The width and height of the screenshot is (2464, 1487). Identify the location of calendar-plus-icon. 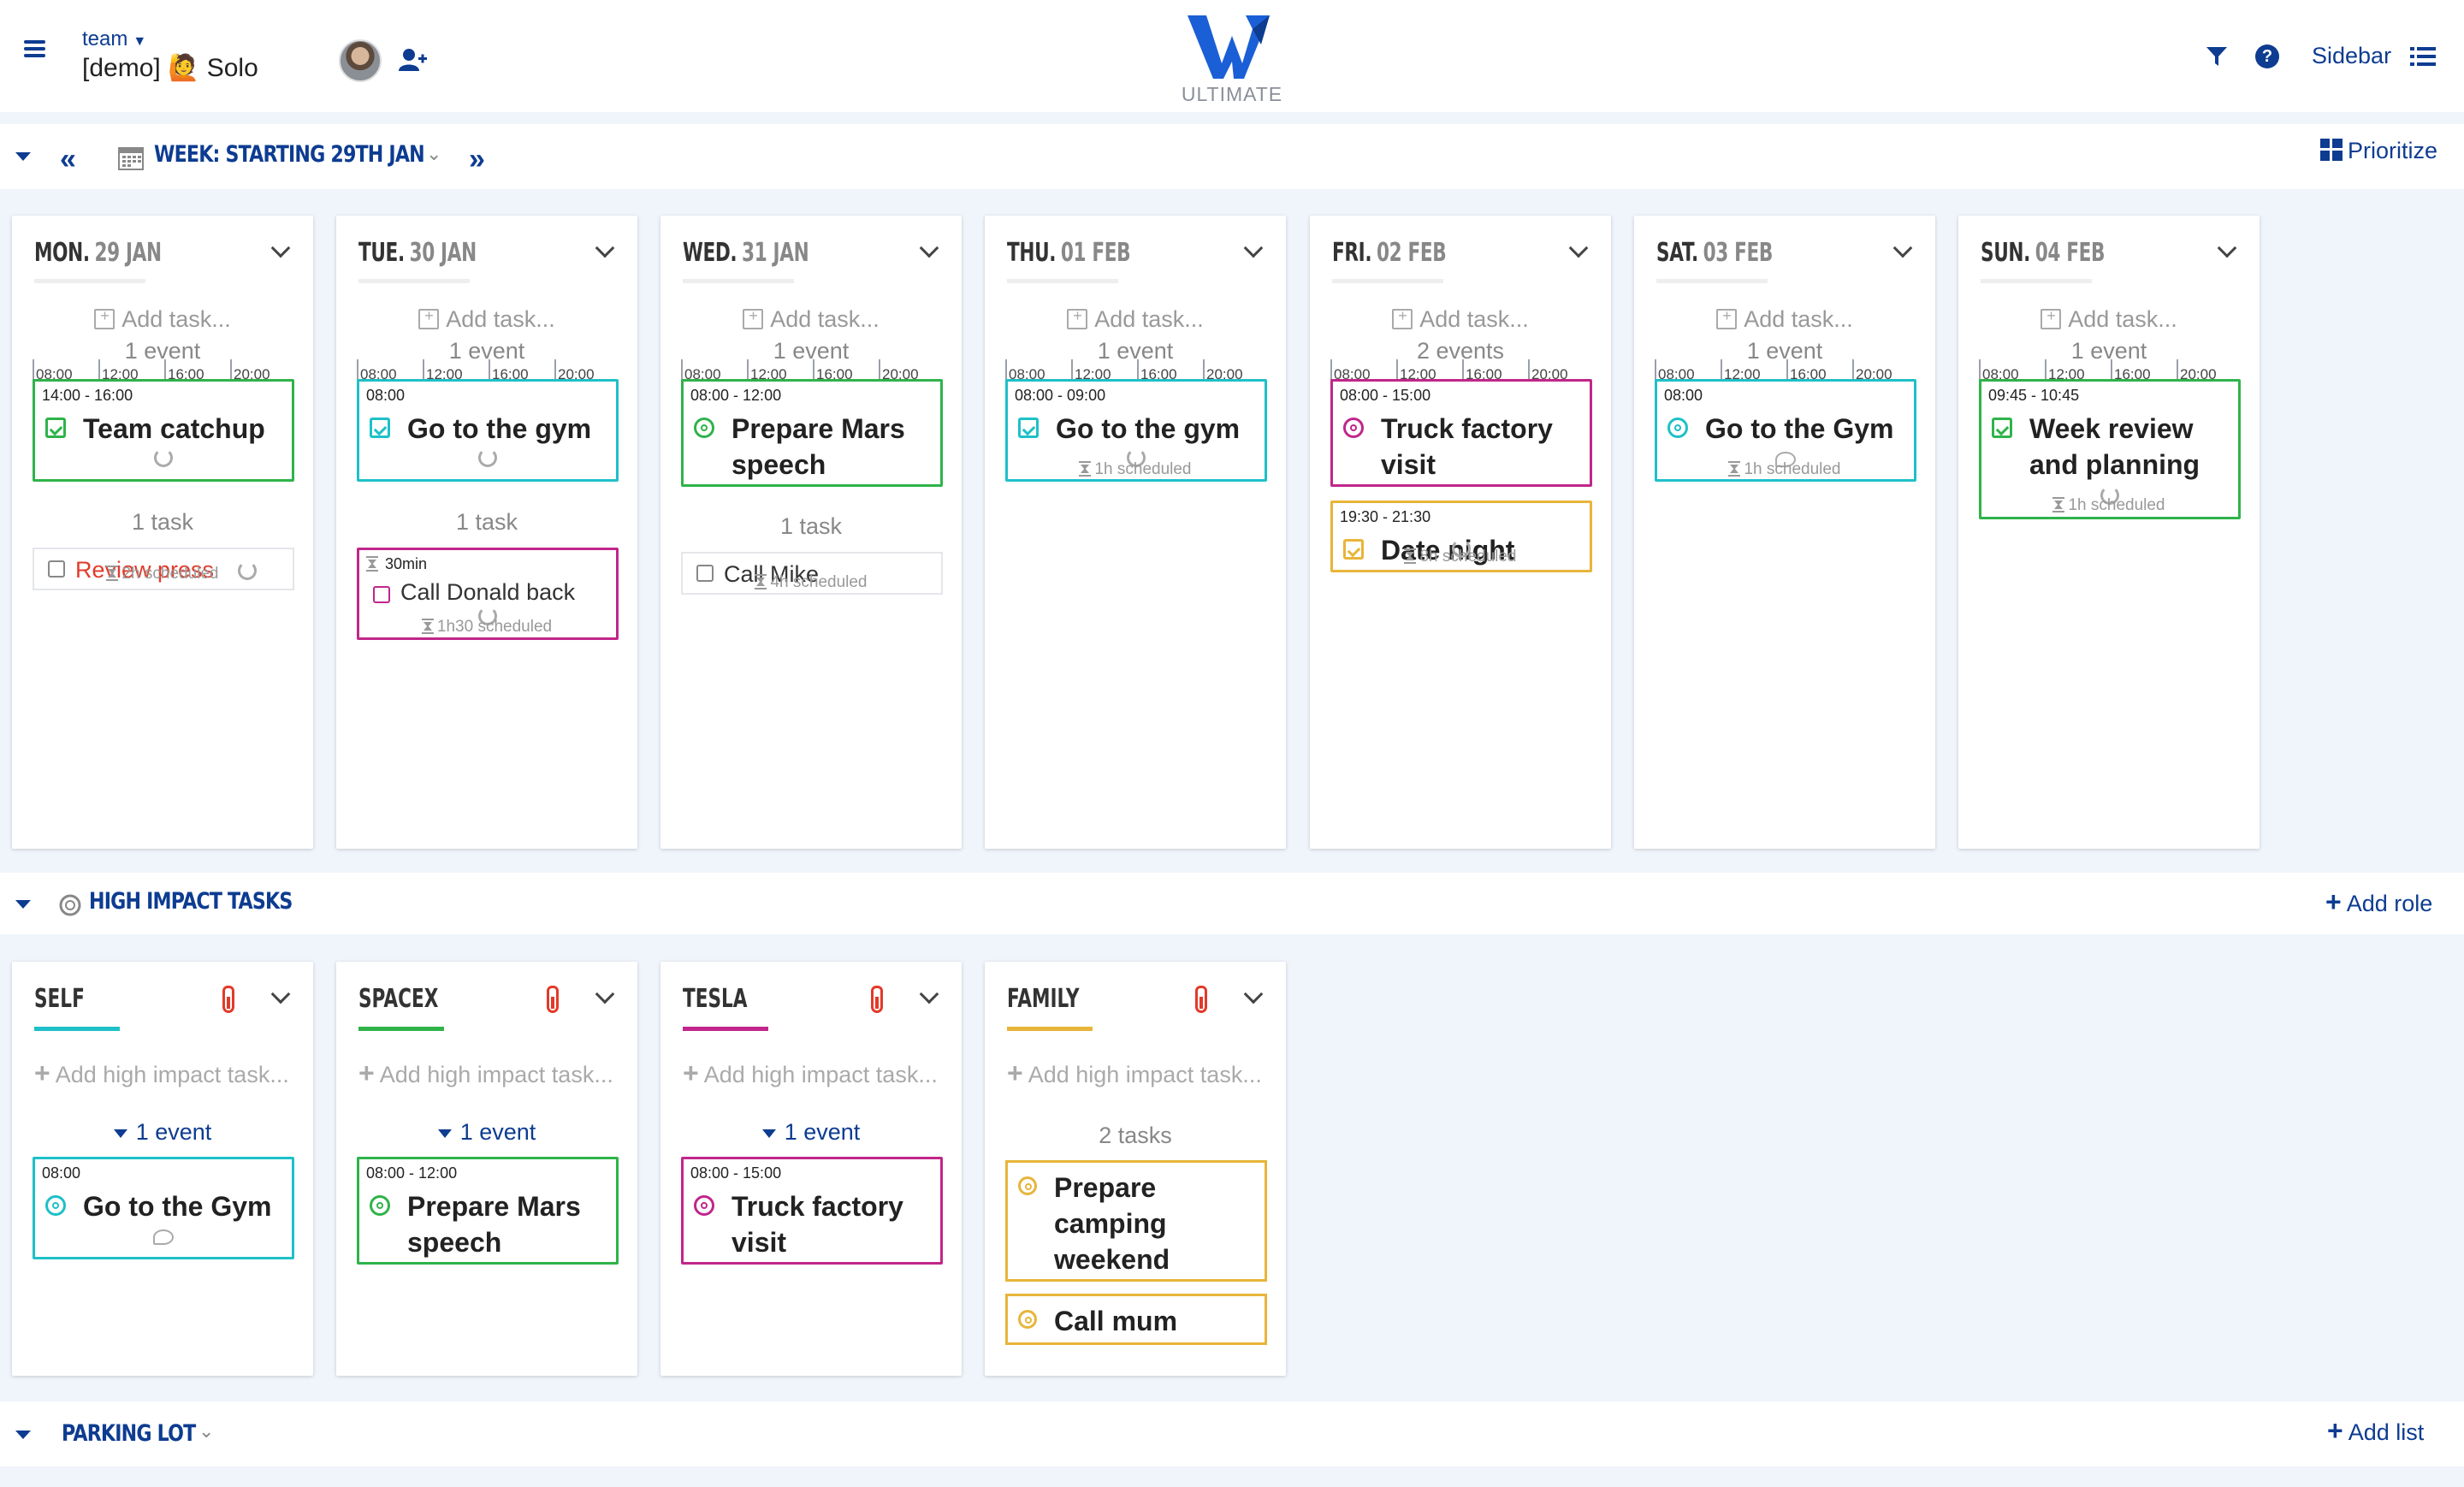
(1727, 318).